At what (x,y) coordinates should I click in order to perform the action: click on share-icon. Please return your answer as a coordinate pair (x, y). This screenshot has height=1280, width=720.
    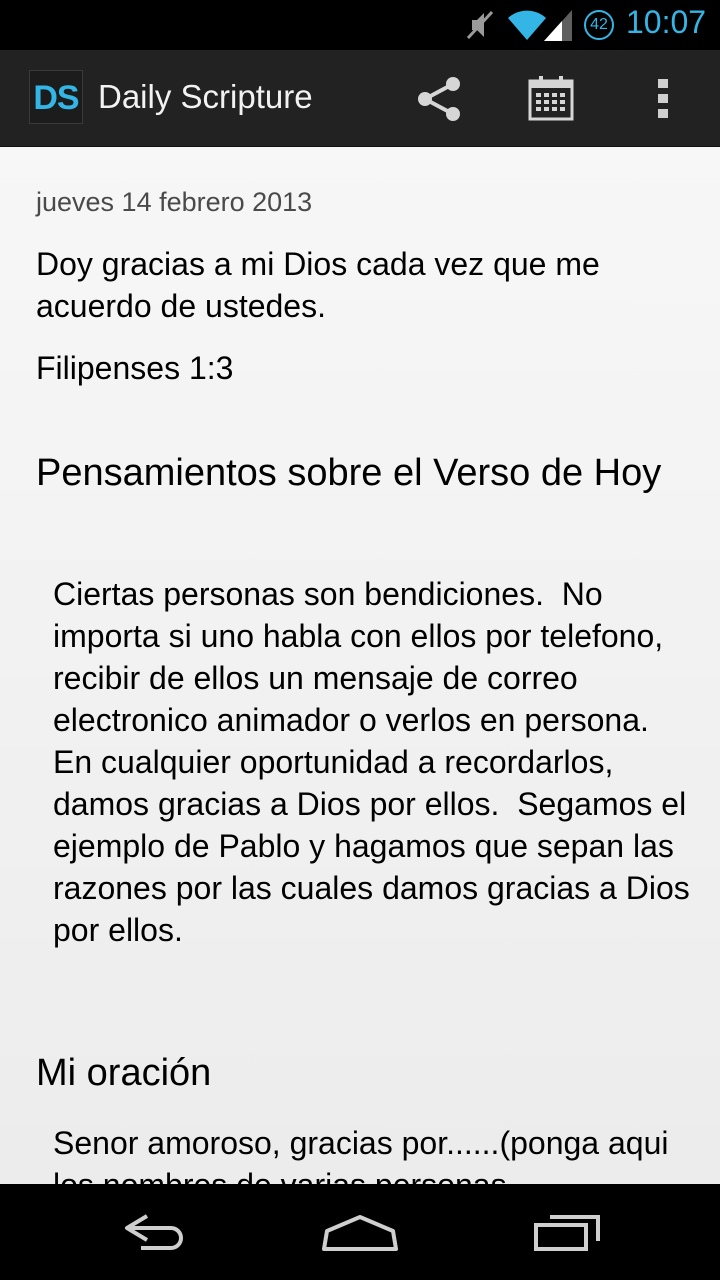
    Looking at the image, I should click on (439, 99).